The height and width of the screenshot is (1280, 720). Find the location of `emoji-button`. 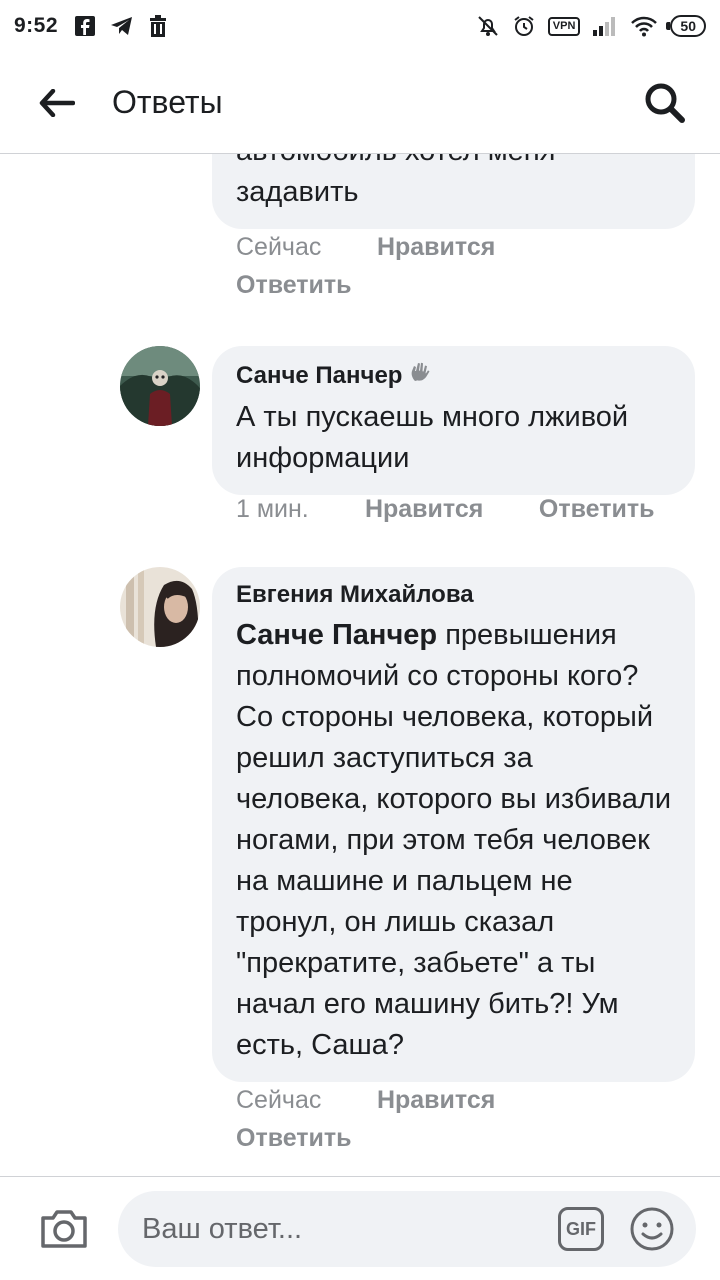

emoji-button is located at coordinates (652, 1229).